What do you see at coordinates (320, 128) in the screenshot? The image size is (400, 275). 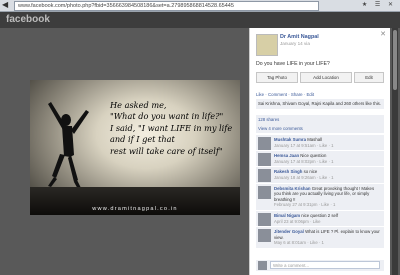 I see `view-more-comments-link: View 4 more comments` at bounding box center [320, 128].